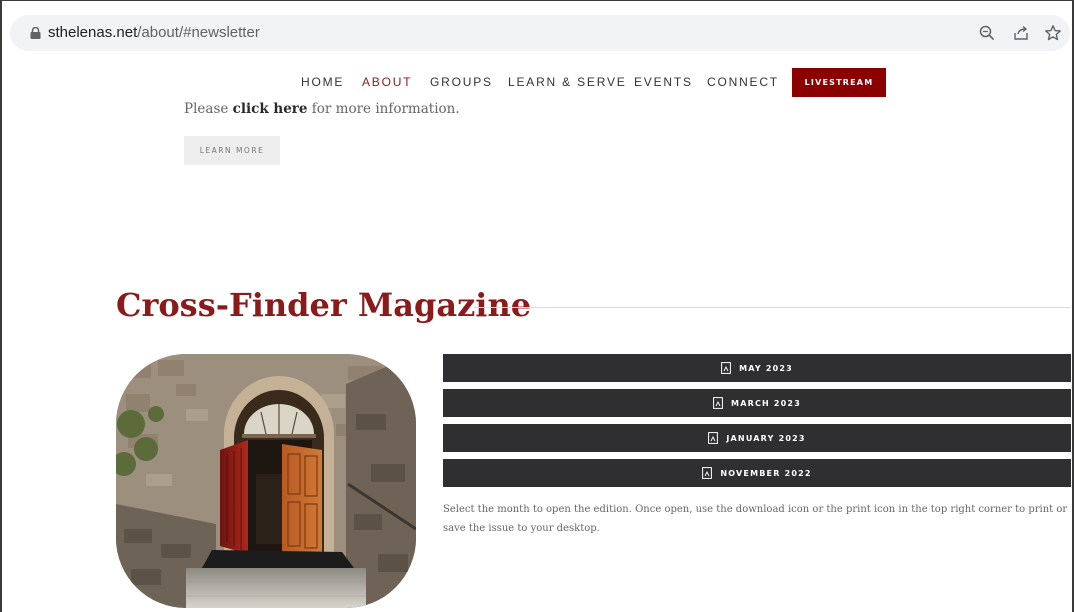  I want to click on browser-toolbar: sthelenas.net/about/#newsletter, so click(537, 26).